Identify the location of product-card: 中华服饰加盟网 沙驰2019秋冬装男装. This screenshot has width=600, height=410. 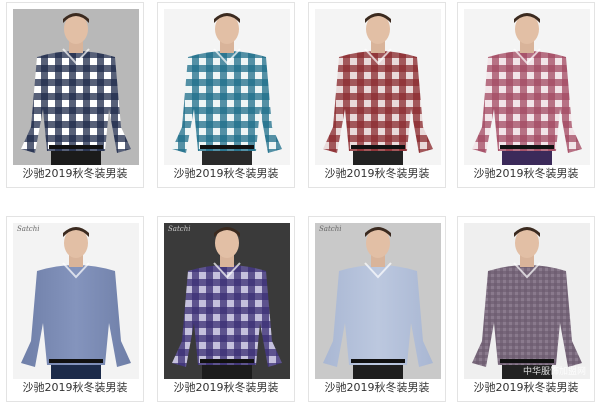
(526, 309).